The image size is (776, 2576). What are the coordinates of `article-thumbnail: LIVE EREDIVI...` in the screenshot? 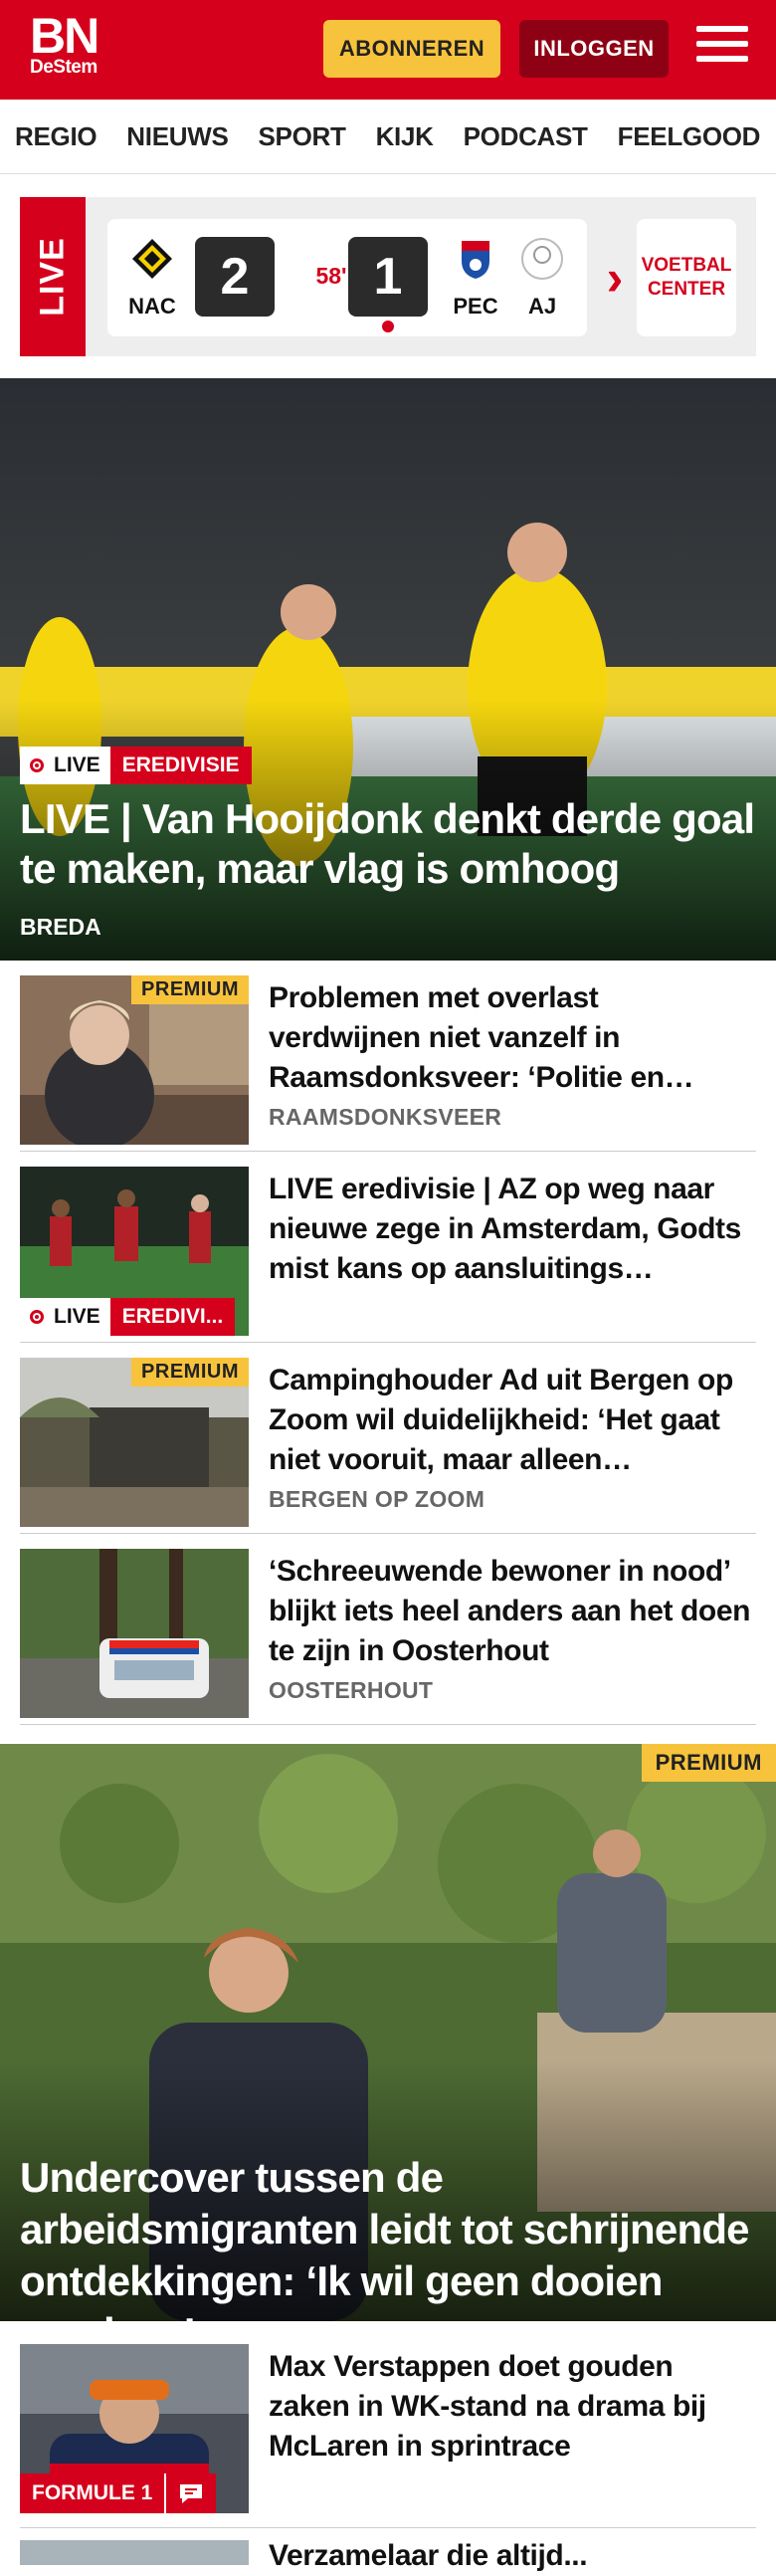 It's located at (134, 1251).